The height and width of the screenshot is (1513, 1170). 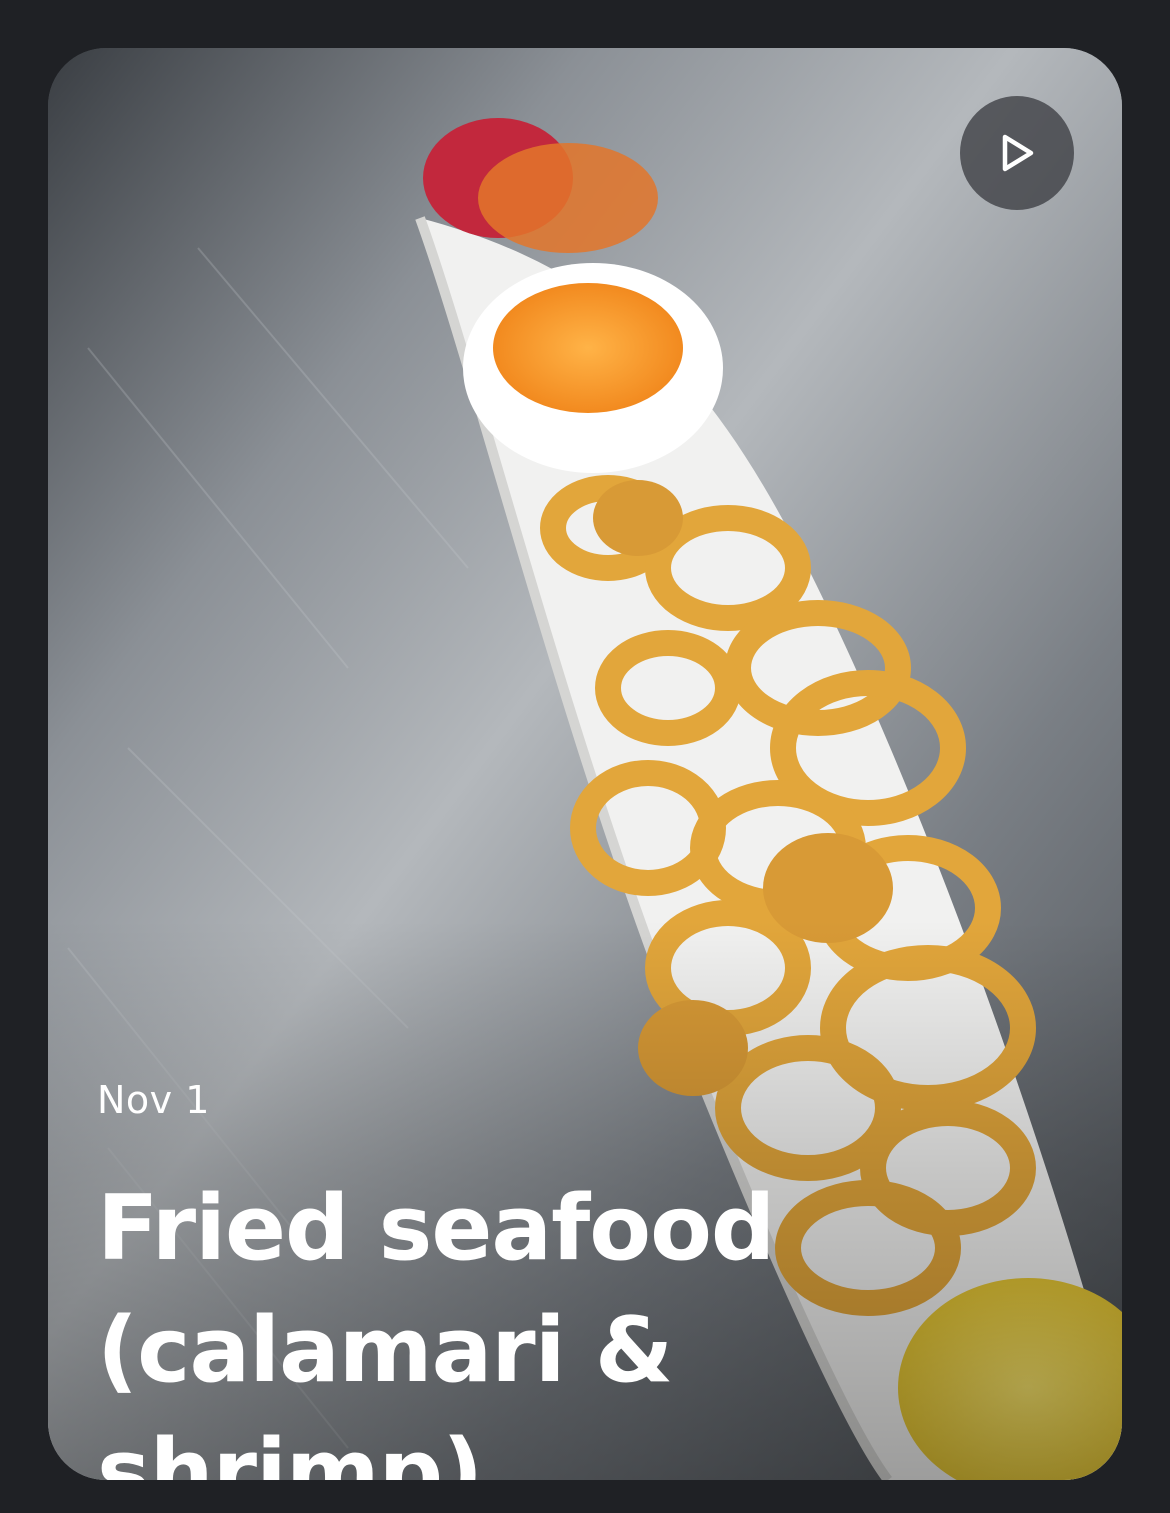 What do you see at coordinates (153, 1100) in the screenshot?
I see `post-date: Nov 1` at bounding box center [153, 1100].